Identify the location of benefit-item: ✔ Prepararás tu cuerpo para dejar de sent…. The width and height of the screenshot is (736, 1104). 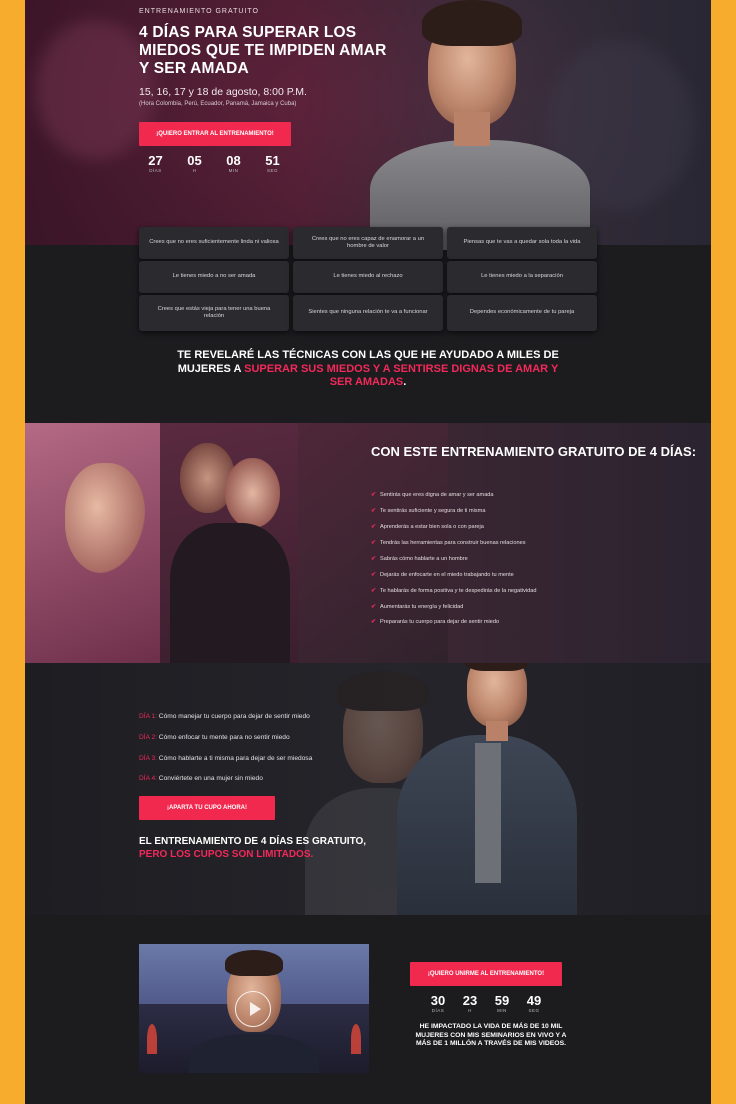
(435, 622).